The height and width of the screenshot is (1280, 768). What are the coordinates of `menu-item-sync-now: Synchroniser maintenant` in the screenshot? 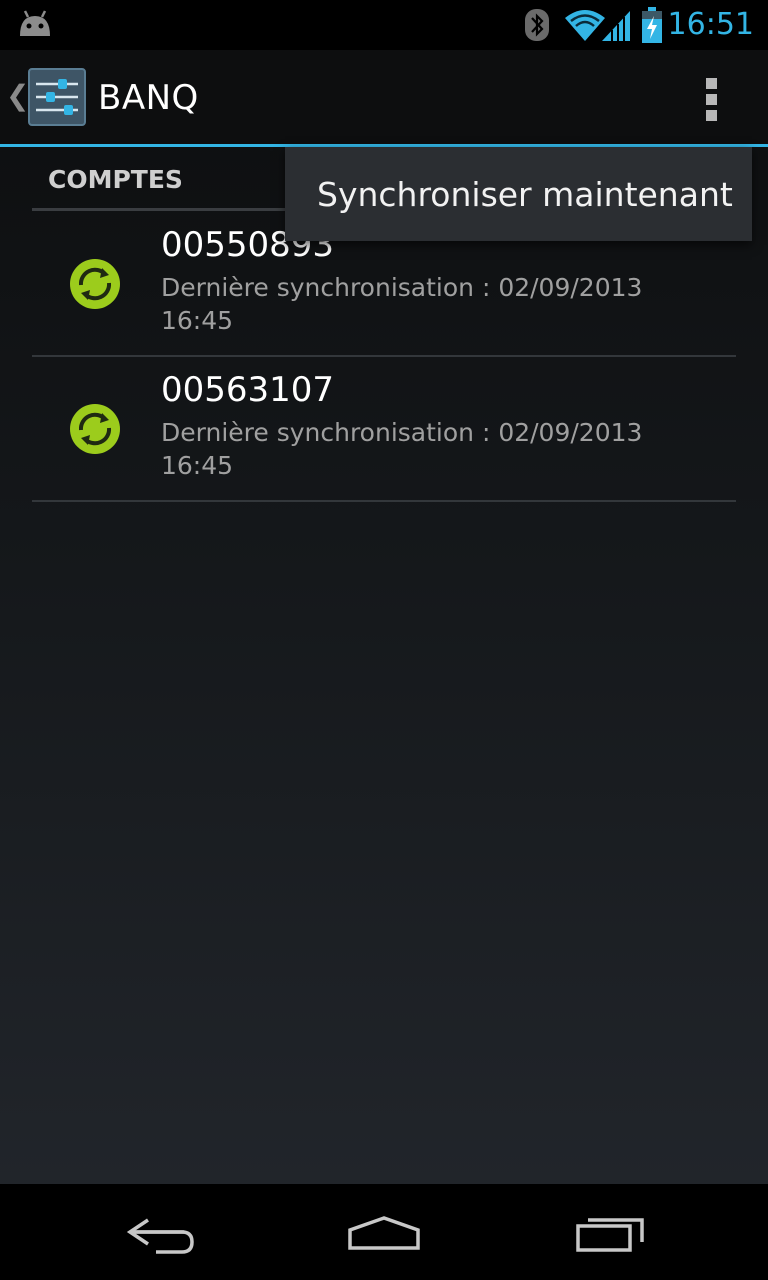 It's located at (518, 194).